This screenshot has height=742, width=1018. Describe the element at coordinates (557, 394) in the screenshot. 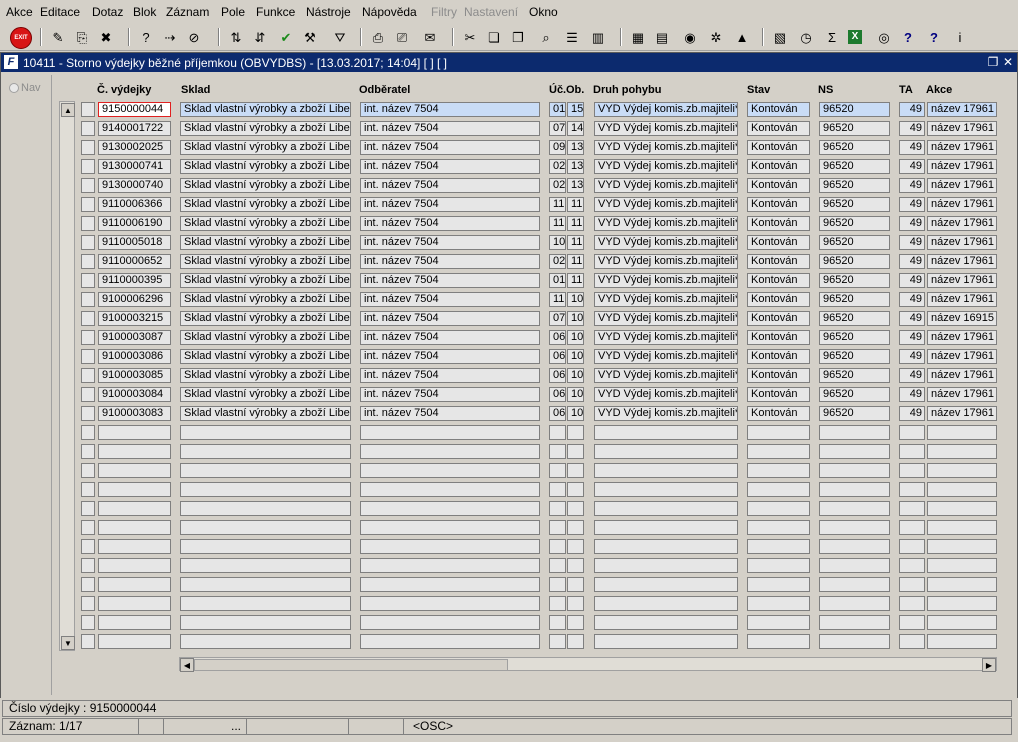

I see `cell-uc: 06` at that location.